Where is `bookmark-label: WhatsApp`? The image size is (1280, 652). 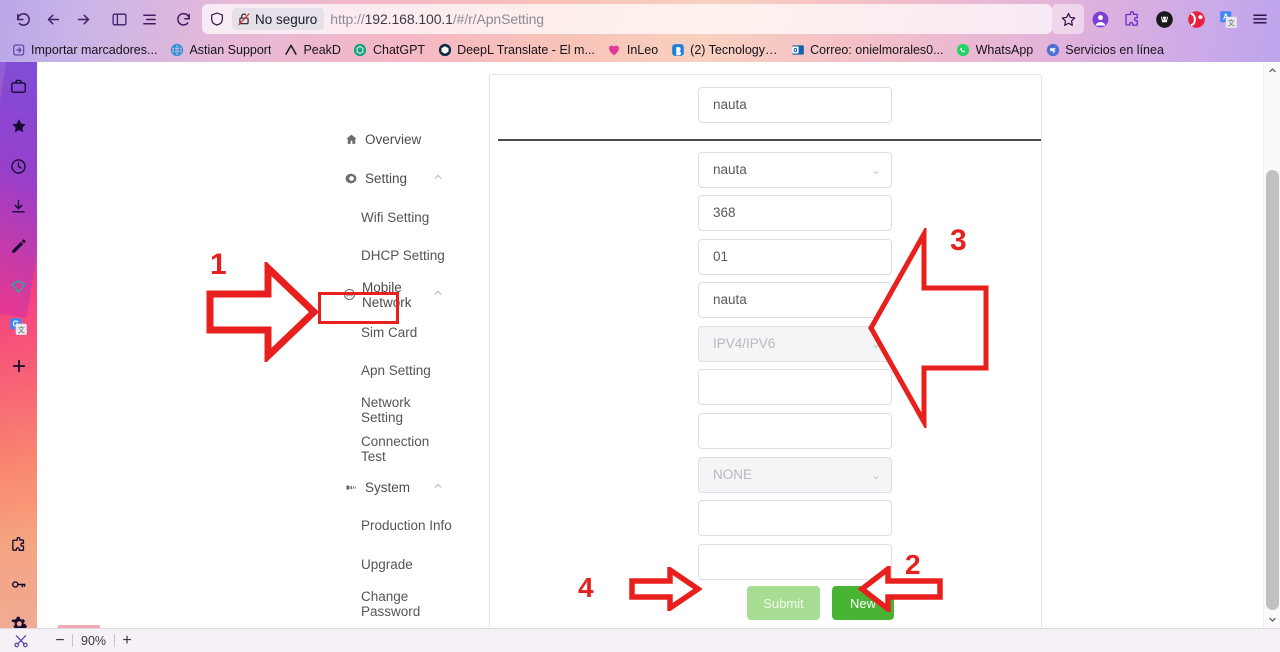
bookmark-label: WhatsApp is located at coordinates (1004, 50).